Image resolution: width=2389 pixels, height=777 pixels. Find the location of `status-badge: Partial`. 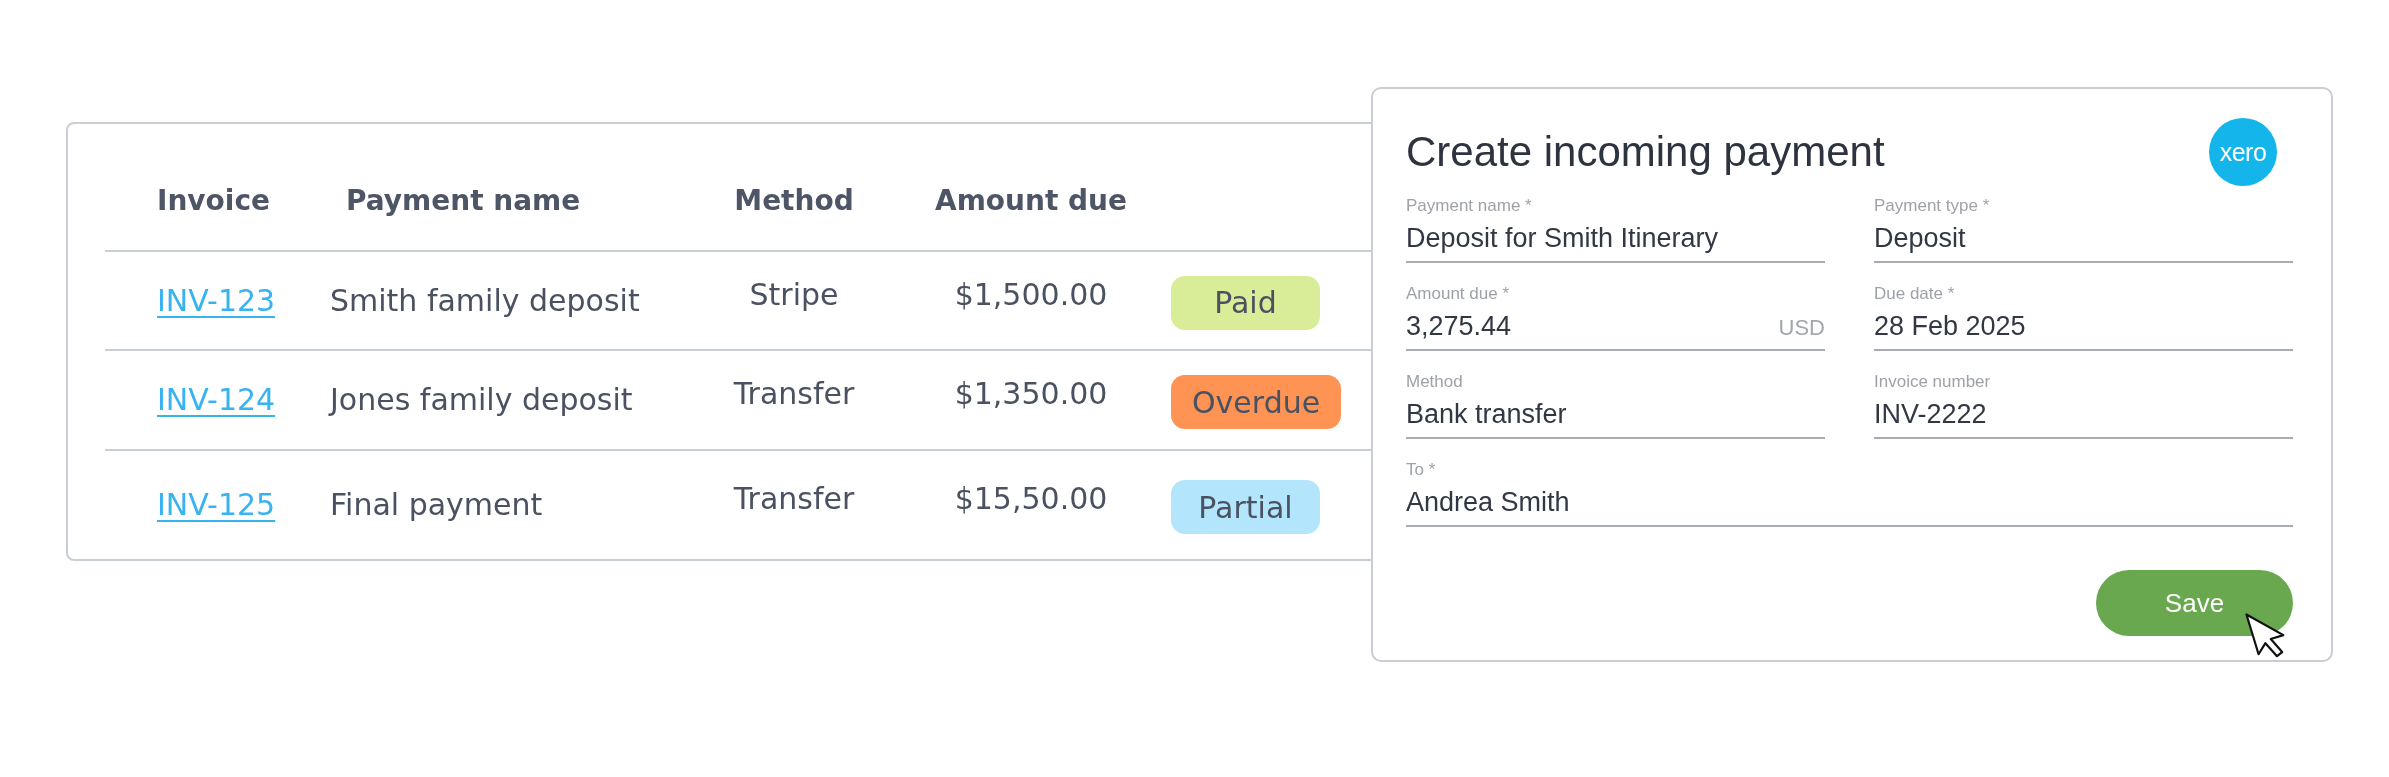

status-badge: Partial is located at coordinates (1245, 507).